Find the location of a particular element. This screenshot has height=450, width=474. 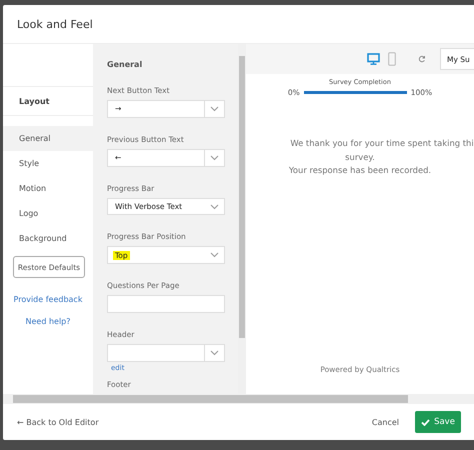

panel-heading: General is located at coordinates (125, 64).